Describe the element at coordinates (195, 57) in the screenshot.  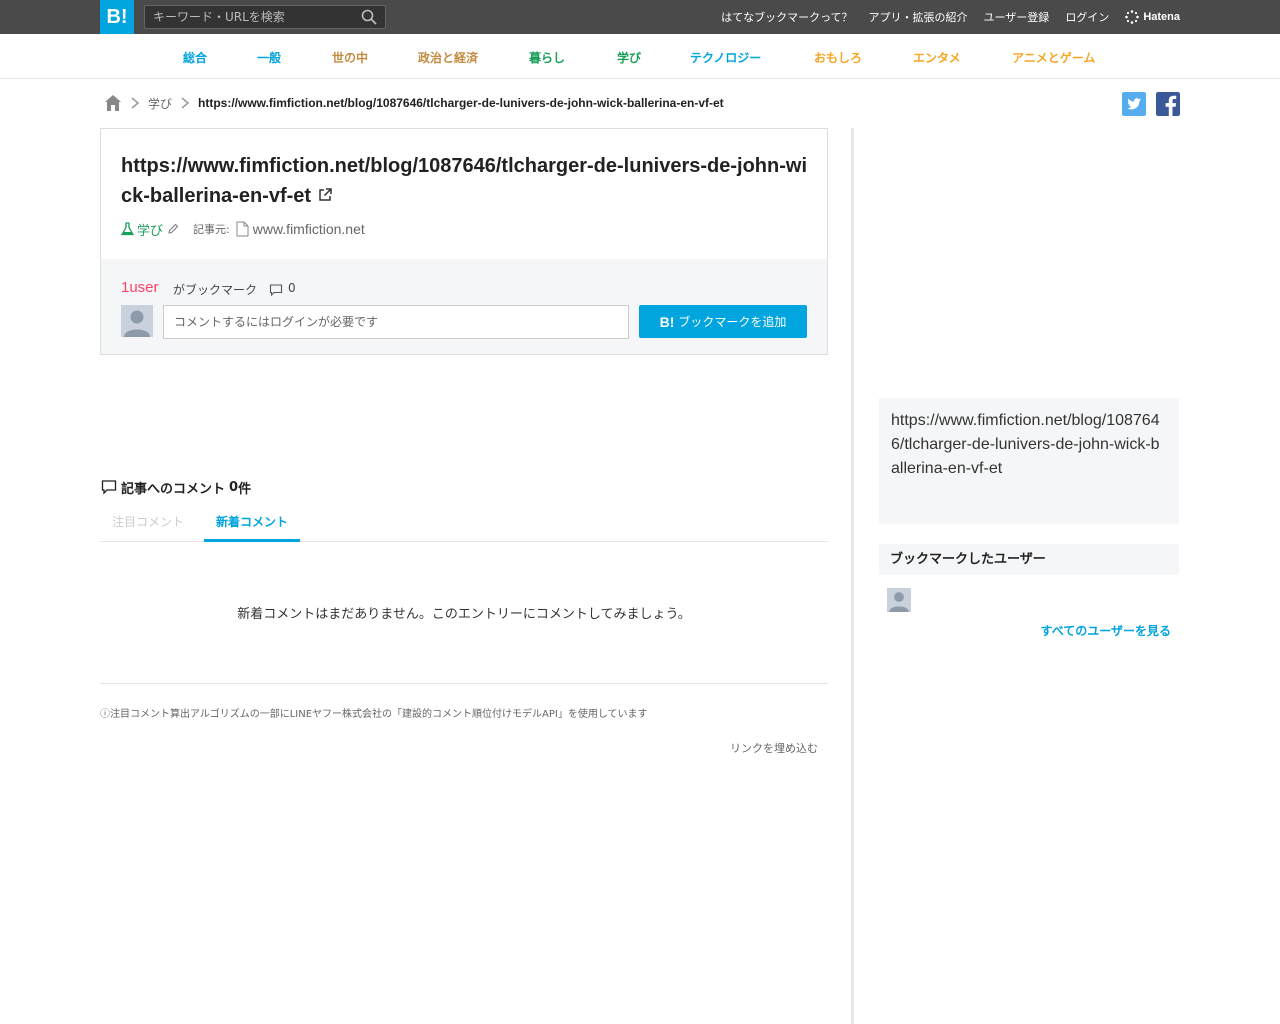
I see `category-general-all: 総合` at that location.